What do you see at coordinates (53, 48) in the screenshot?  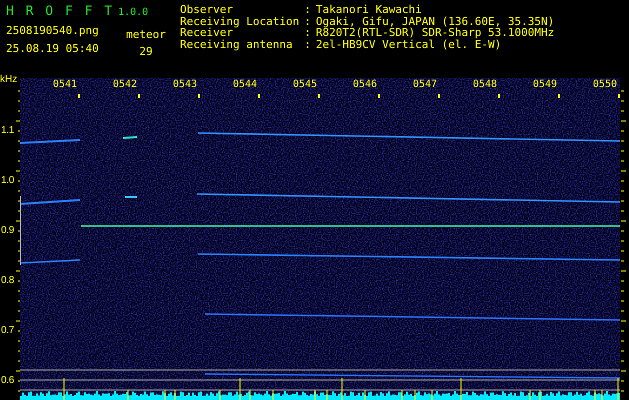 I see `date-time: 25.08.19 05:40` at bounding box center [53, 48].